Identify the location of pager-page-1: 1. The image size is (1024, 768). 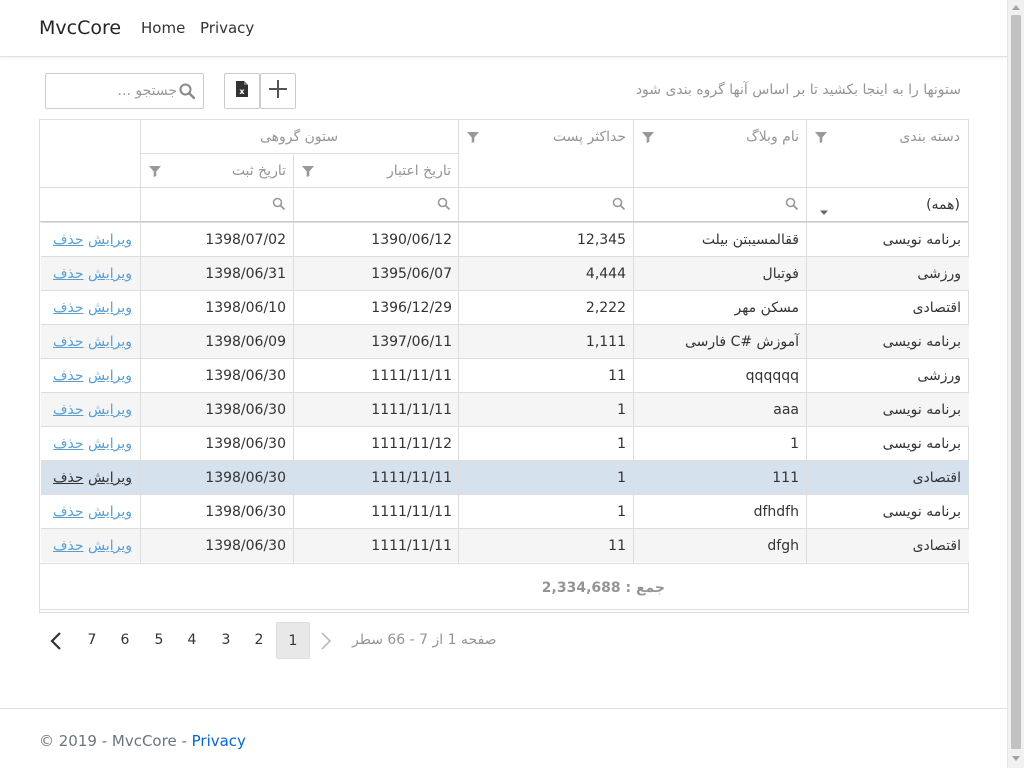
(293, 640).